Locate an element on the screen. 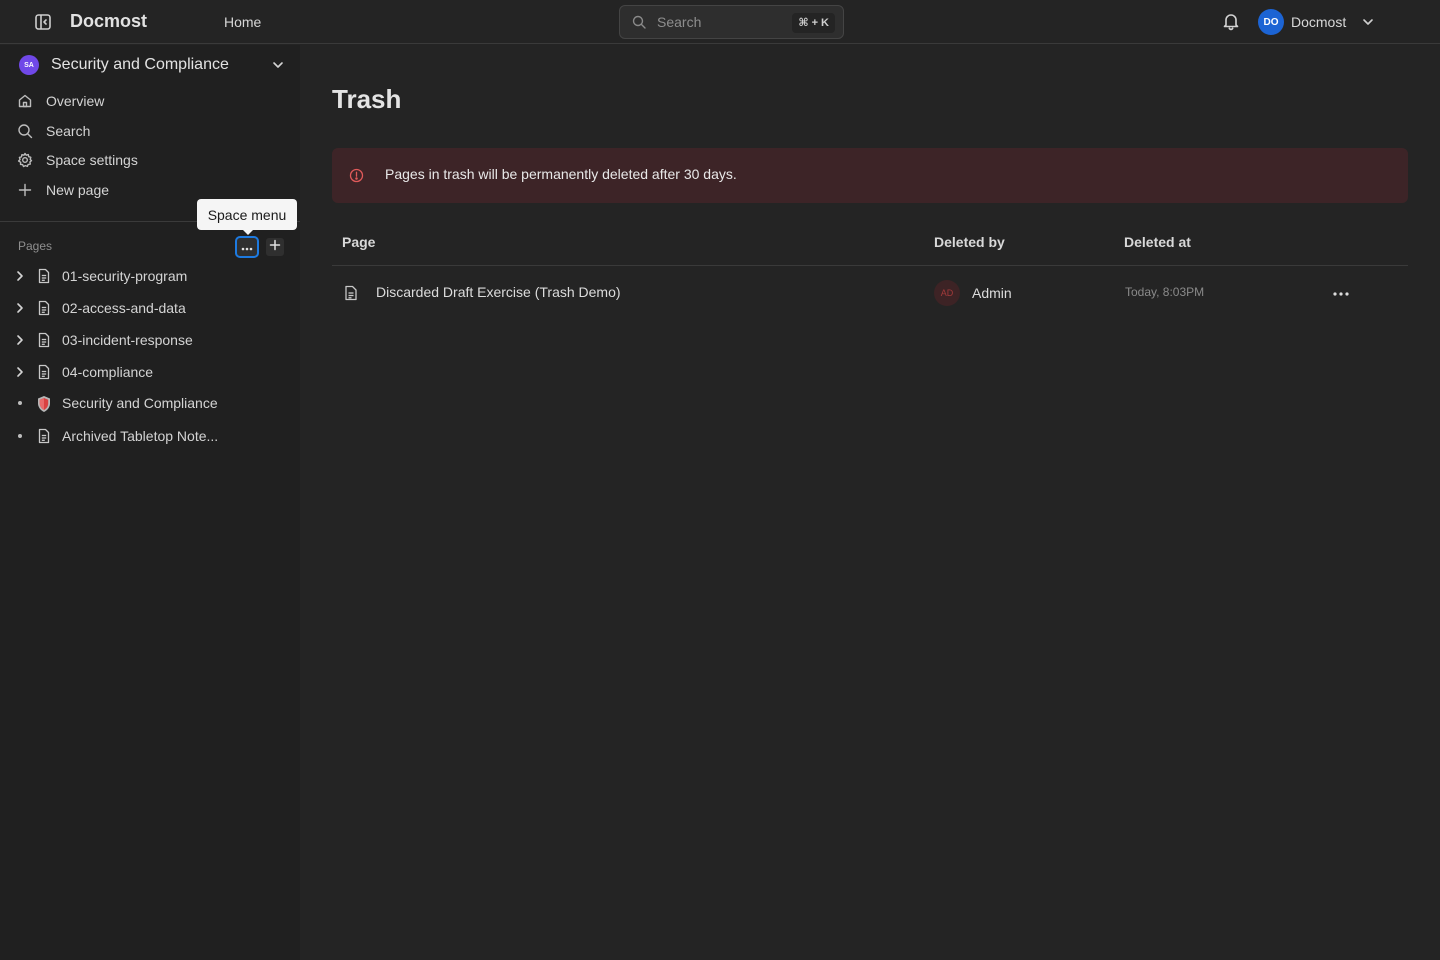 The width and height of the screenshot is (1440, 960). brand-logo-text: Docmost is located at coordinates (108, 21).